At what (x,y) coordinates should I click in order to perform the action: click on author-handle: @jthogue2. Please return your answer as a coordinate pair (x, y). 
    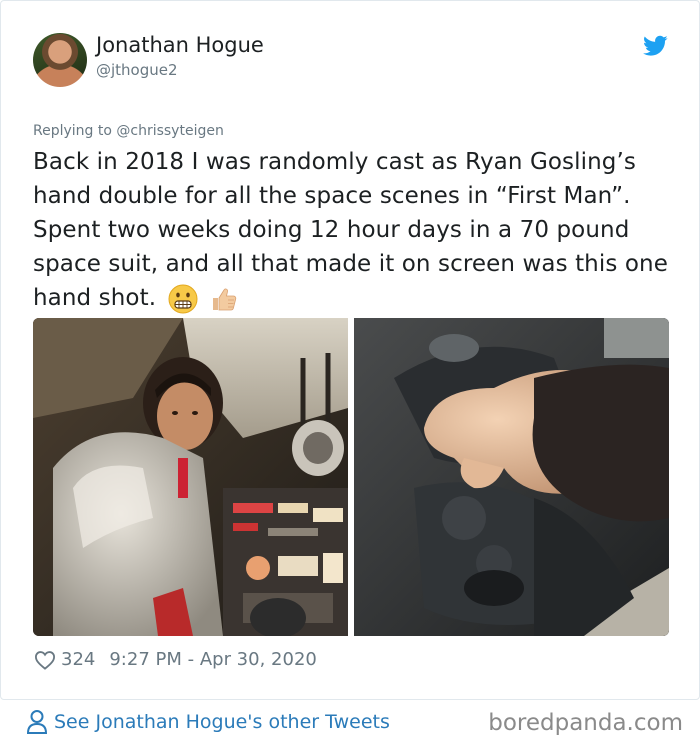
    Looking at the image, I should click on (137, 70).